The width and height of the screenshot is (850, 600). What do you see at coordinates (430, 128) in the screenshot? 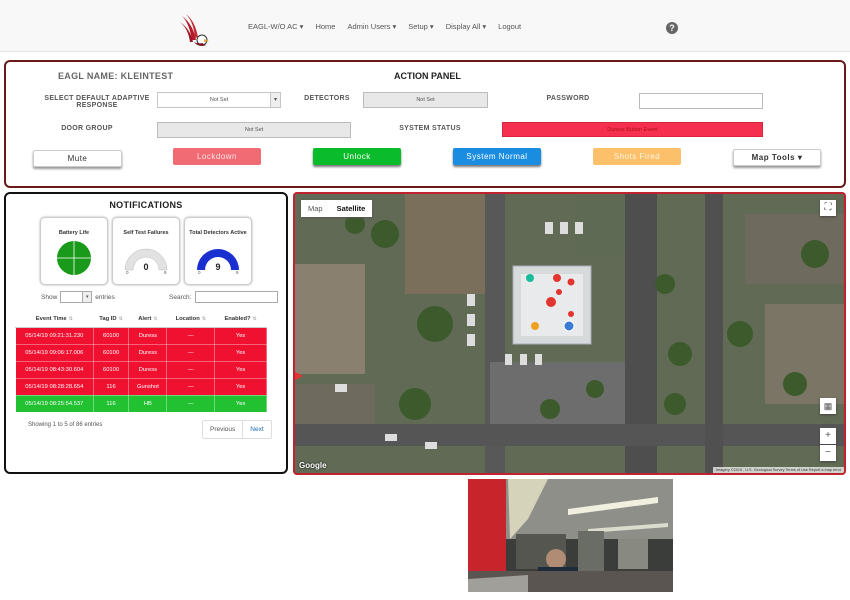
I see `system-status-label: SYSTEM STATUS` at bounding box center [430, 128].